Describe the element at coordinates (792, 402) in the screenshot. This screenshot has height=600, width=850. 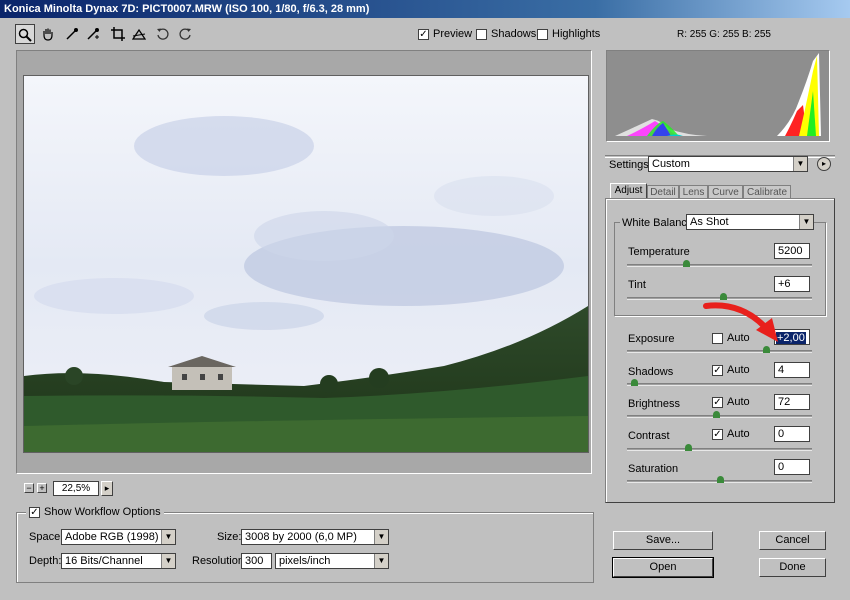
I see `brightness-input: 72` at that location.